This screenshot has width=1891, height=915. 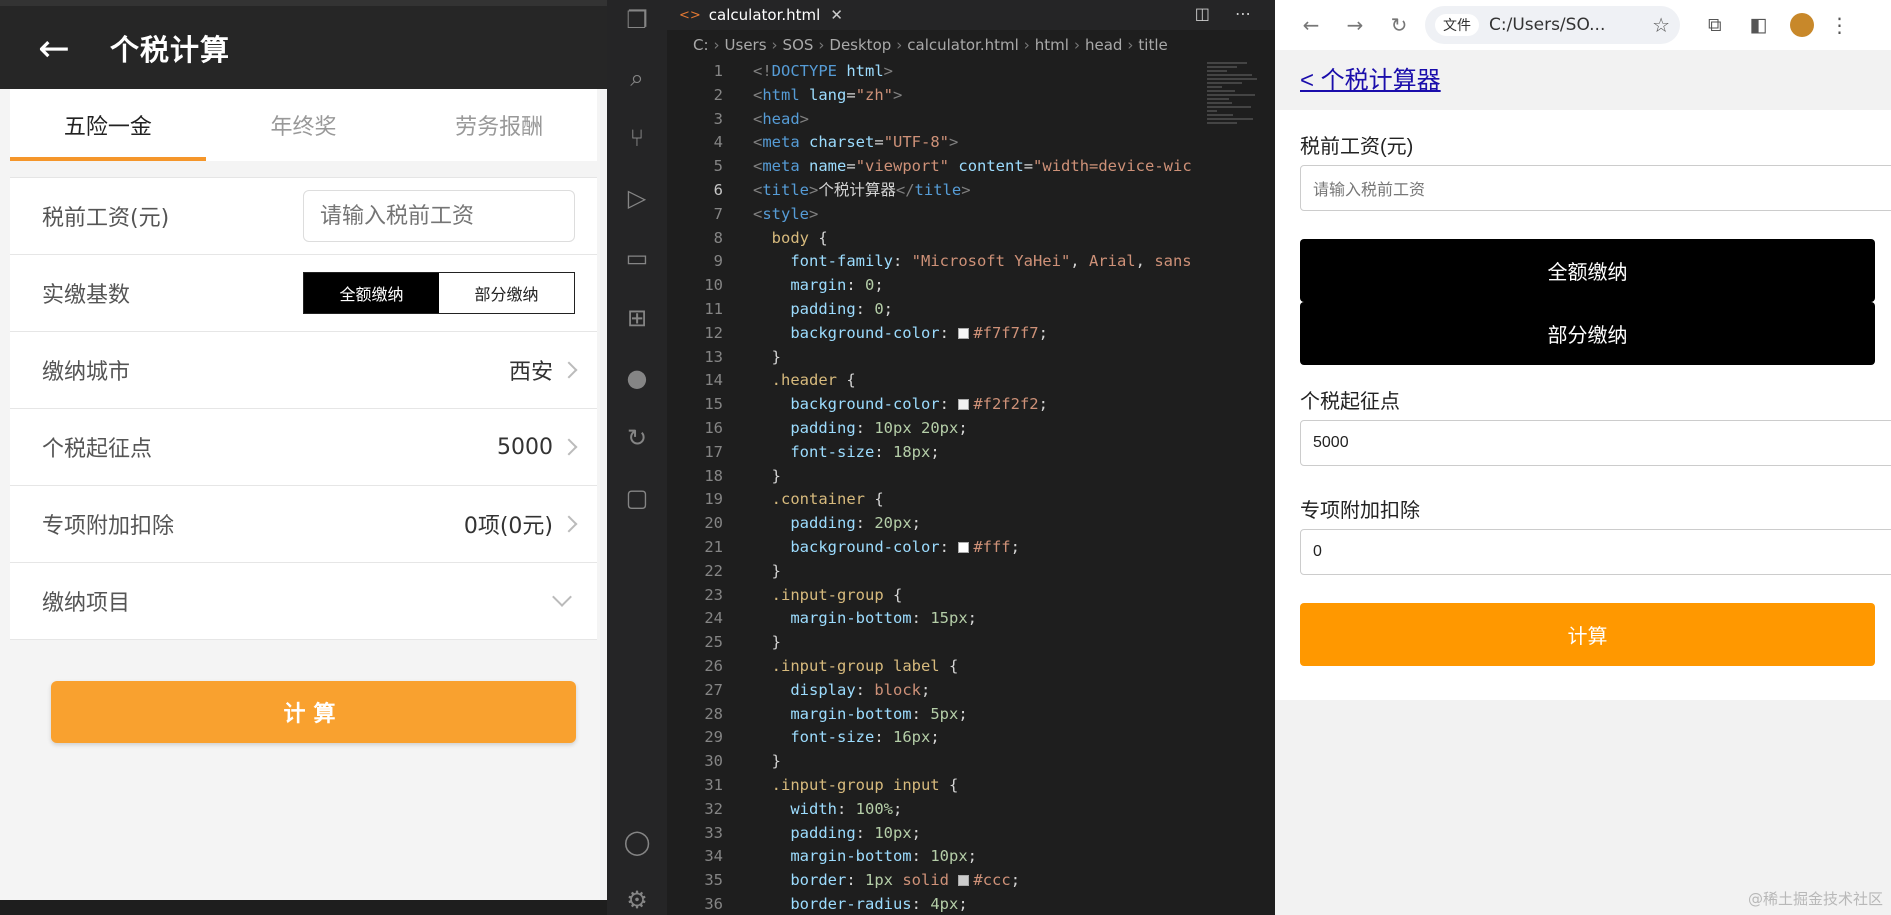 I want to click on minimap, so click(x=1236, y=150).